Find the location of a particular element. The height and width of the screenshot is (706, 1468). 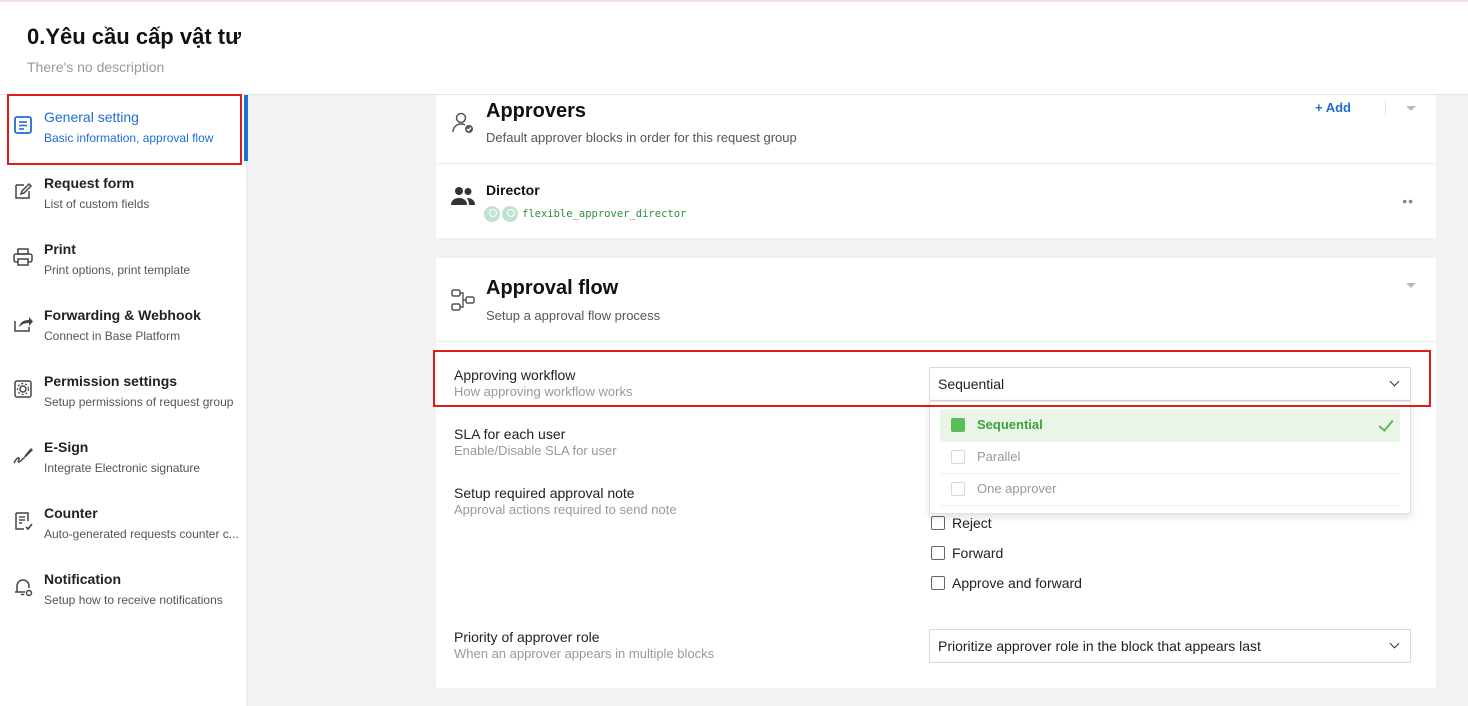

approval-note-label: Setup required approval note is located at coordinates (544, 493).